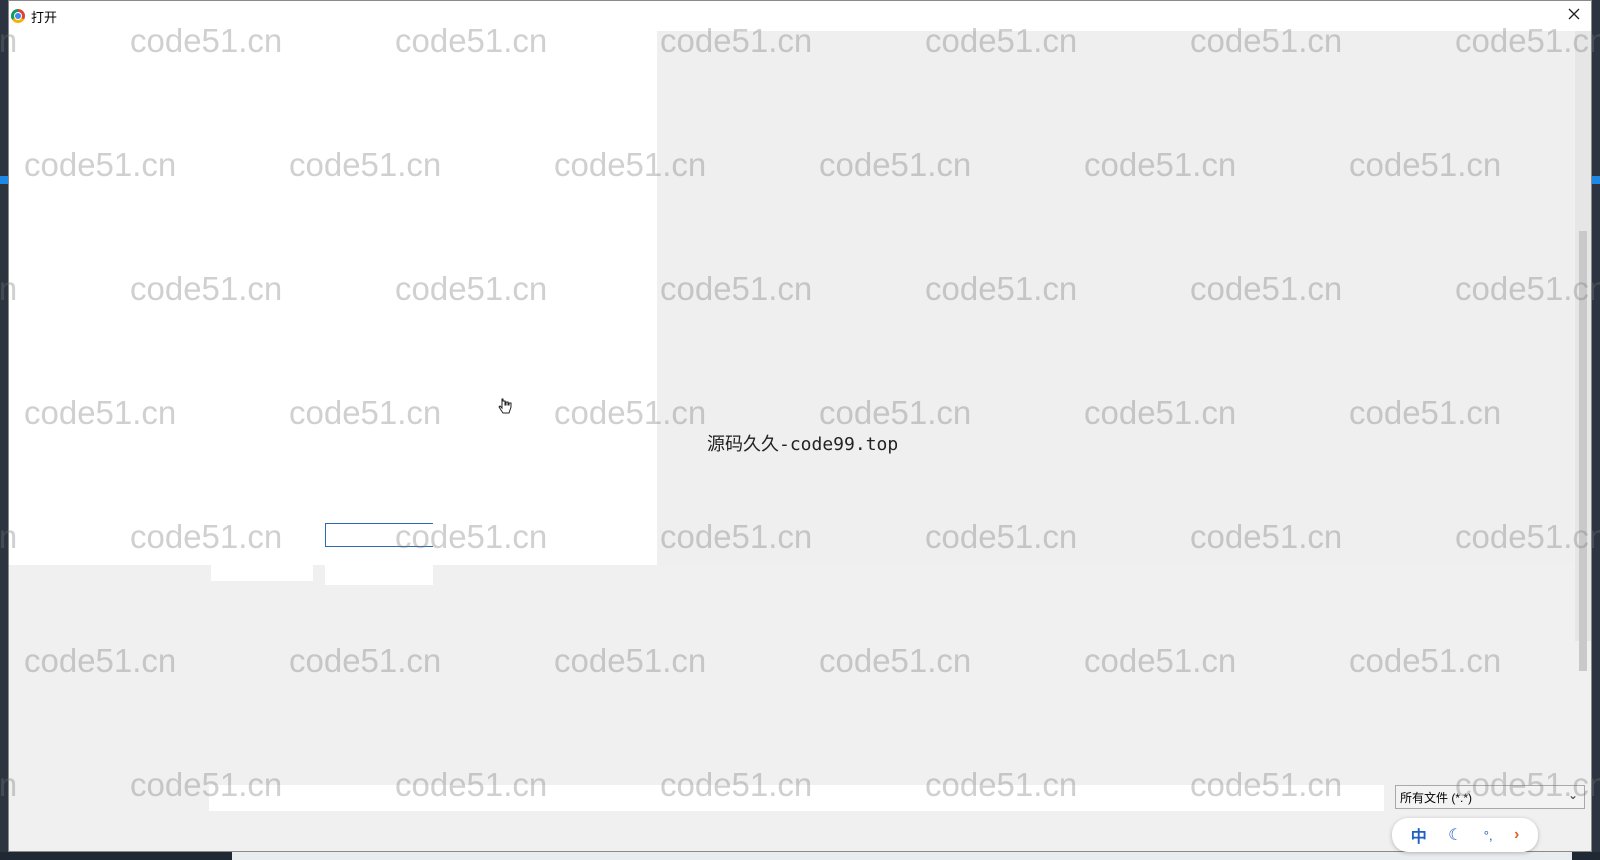 The image size is (1600, 860). What do you see at coordinates (1572, 795) in the screenshot?
I see `chevron-down-icon: ⌄` at bounding box center [1572, 795].